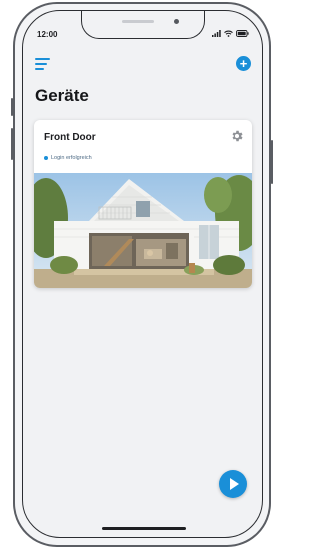  What do you see at coordinates (233, 484) in the screenshot?
I see `play-icon` at bounding box center [233, 484].